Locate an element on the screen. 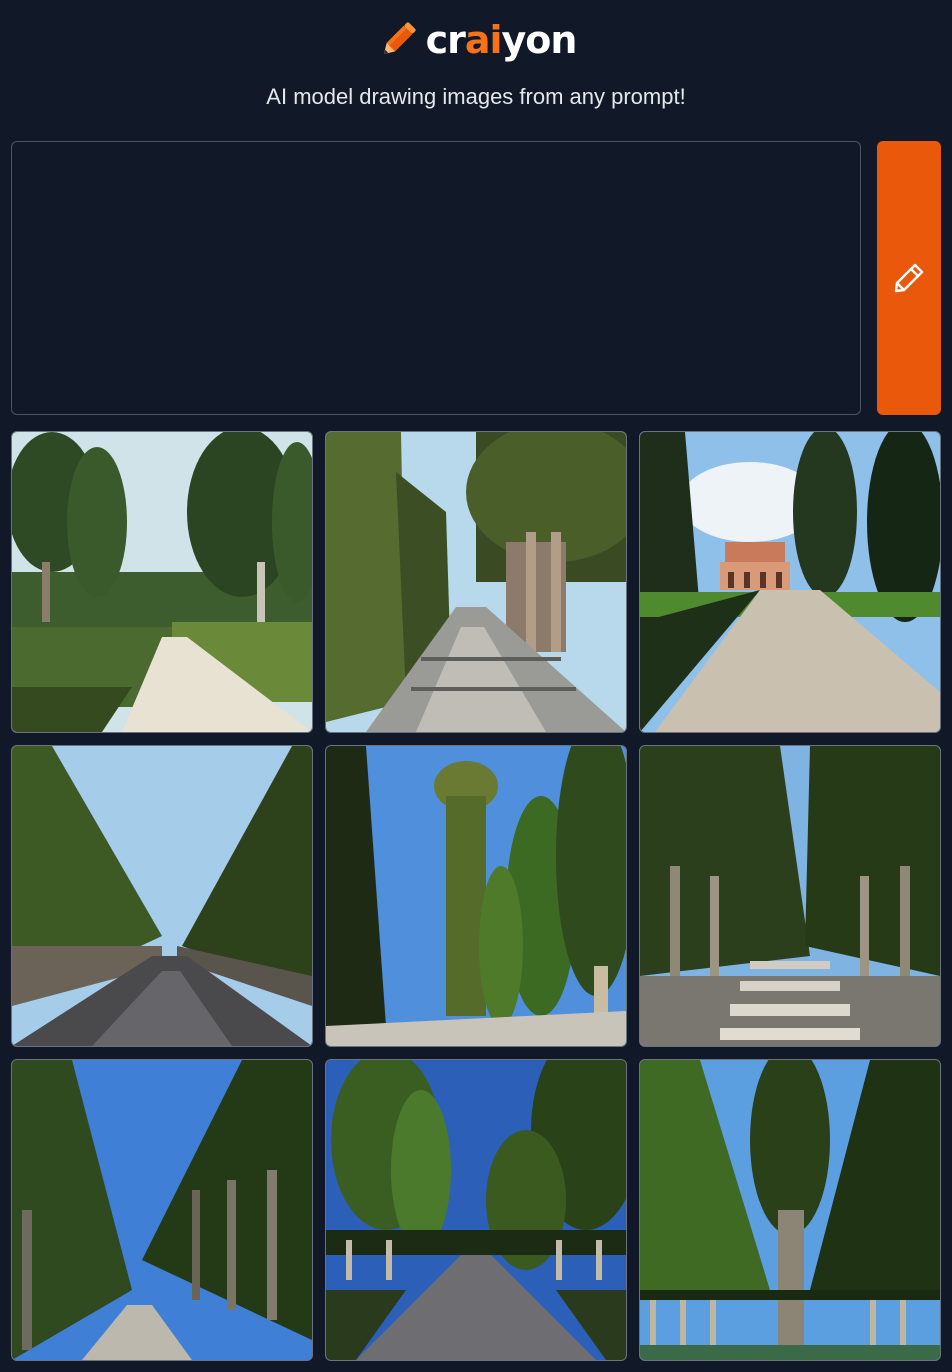 The height and width of the screenshot is (1372, 952). tagline: AI model drawing images from any prompt! is located at coordinates (476, 96).